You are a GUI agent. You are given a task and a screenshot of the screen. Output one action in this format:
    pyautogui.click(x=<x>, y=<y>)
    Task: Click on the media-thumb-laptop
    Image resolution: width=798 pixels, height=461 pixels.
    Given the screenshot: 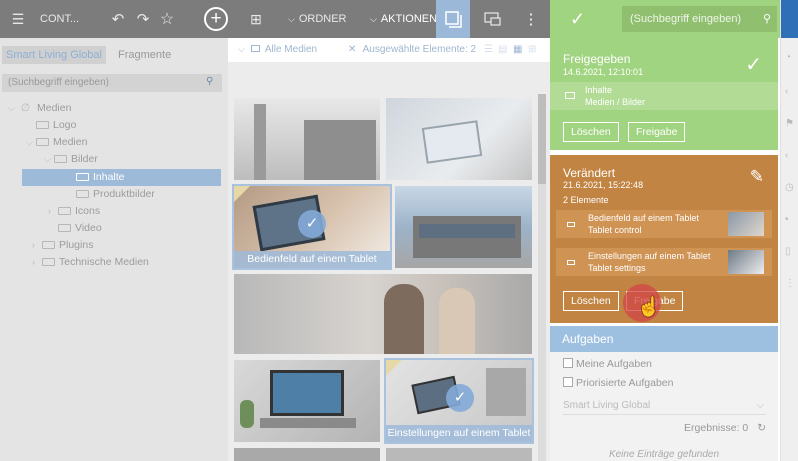 What is the action you would take?
    pyautogui.click(x=307, y=401)
    